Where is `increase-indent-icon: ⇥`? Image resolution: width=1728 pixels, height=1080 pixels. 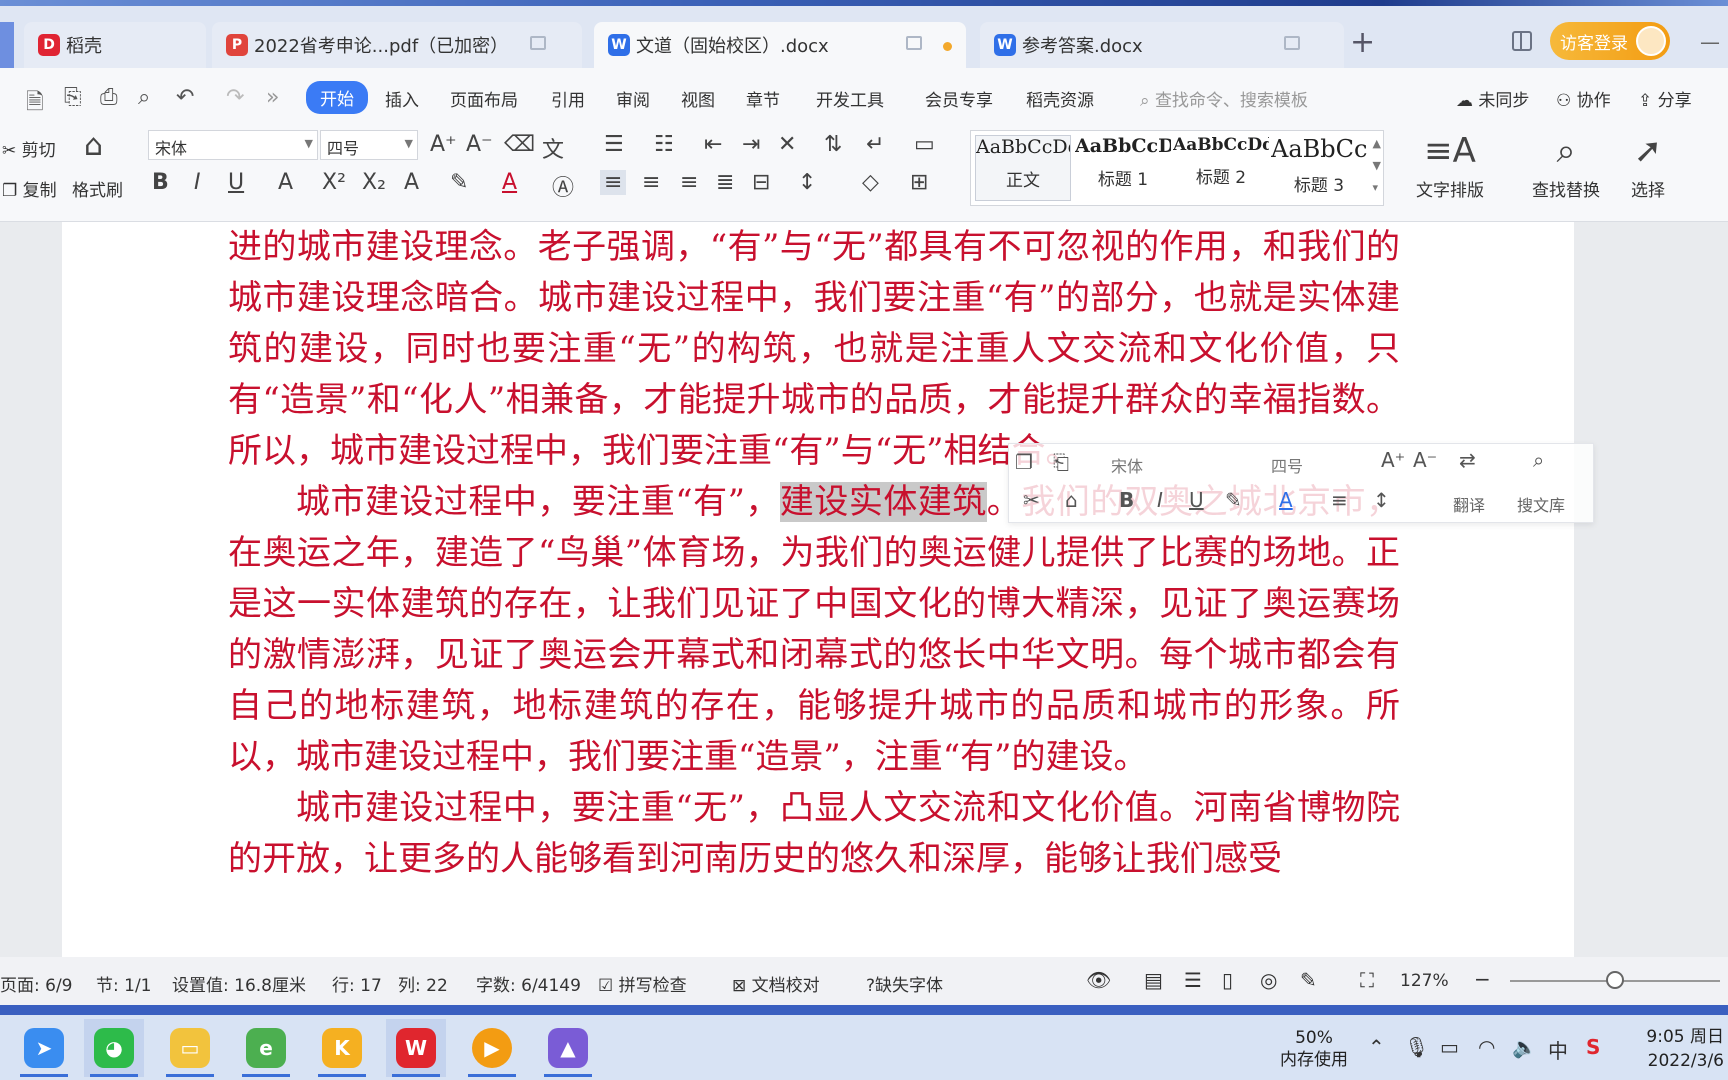 increase-indent-icon: ⇥ is located at coordinates (751, 144).